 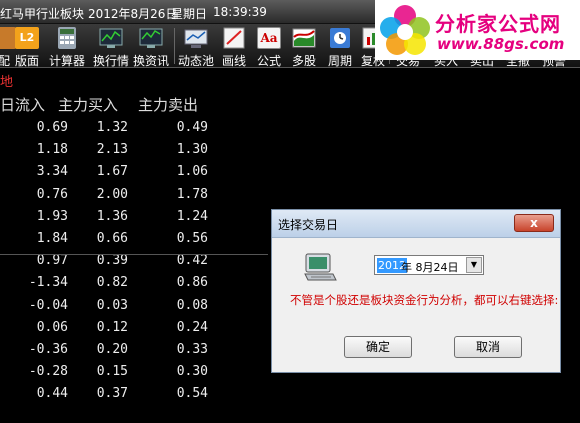 What do you see at coordinates (233, 61) in the screenshot?
I see `toolbar-label: 画线` at bounding box center [233, 61].